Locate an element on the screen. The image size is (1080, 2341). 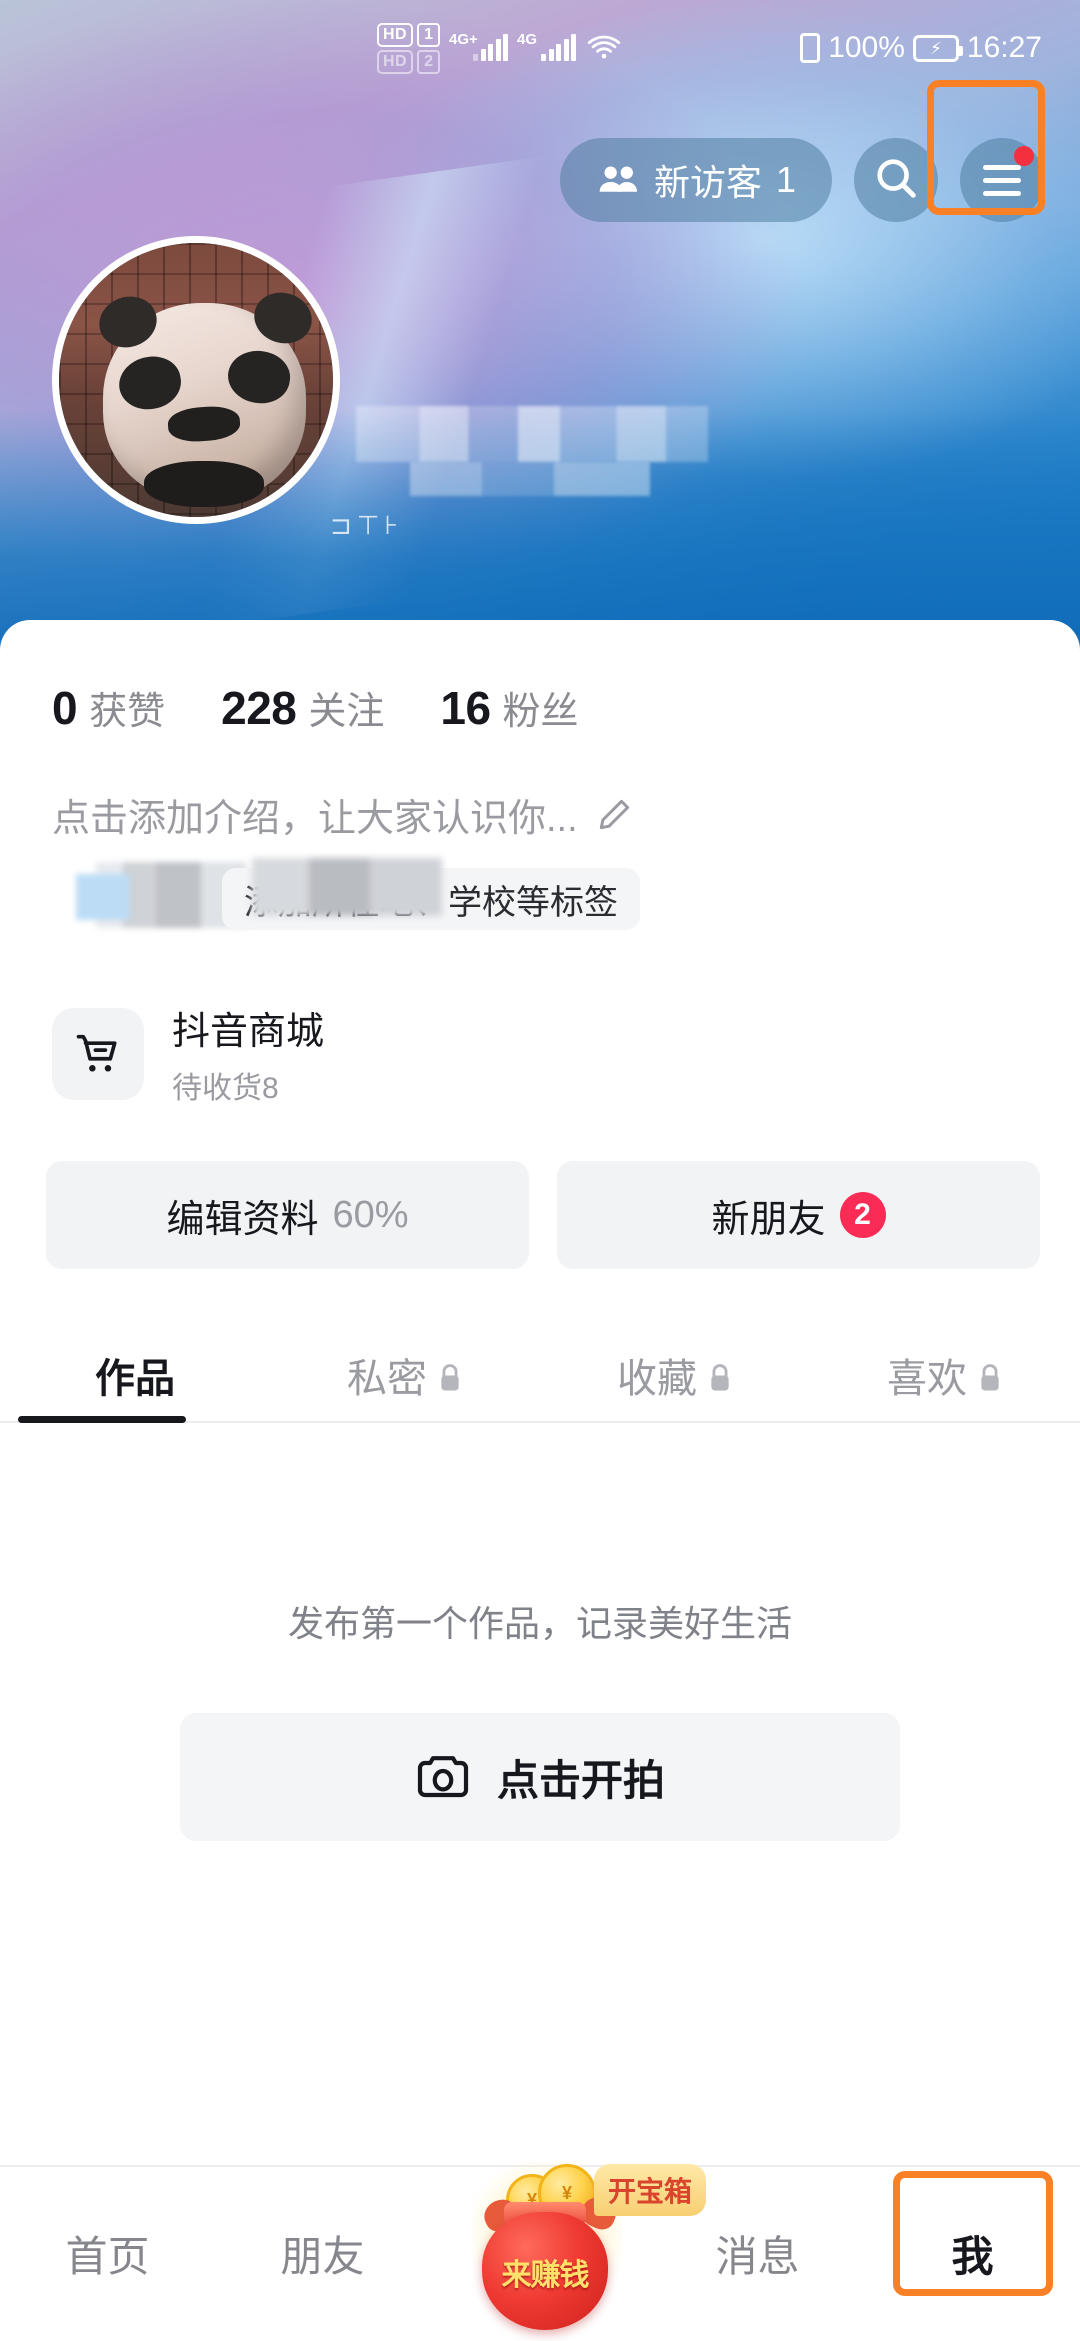
nav-messages-label: 消息 is located at coordinates (757, 2256).